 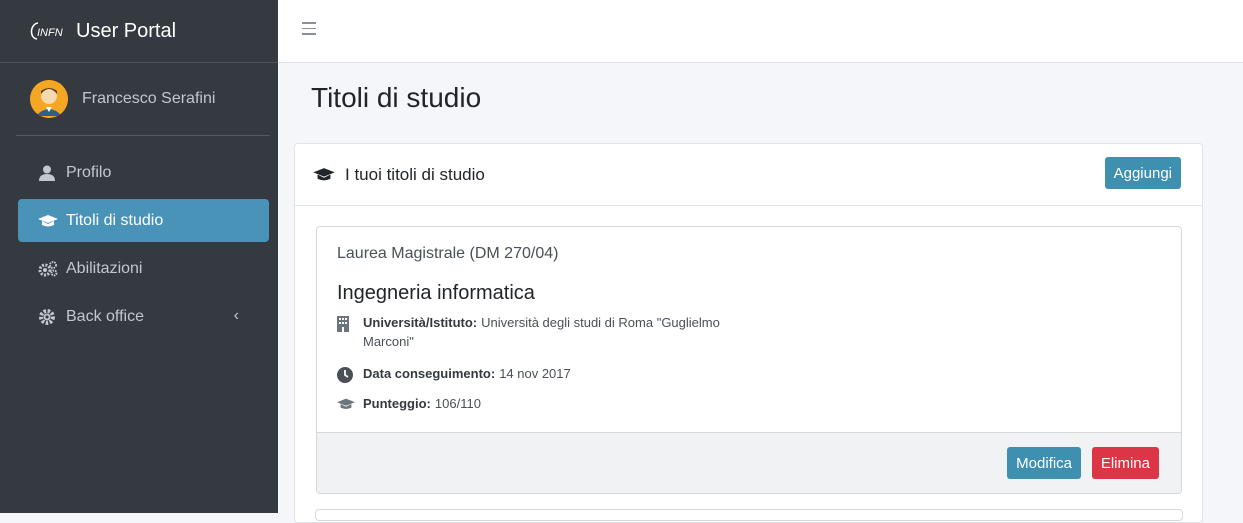 What do you see at coordinates (126, 30) in the screenshot?
I see `brand-title: User Portal` at bounding box center [126, 30].